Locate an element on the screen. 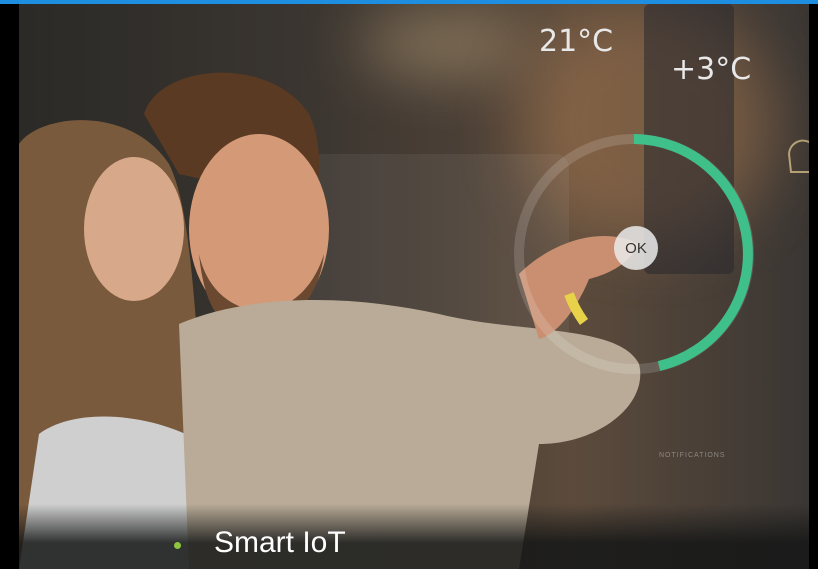 The height and width of the screenshot is (569, 818). left-border is located at coordinates (9, 286).